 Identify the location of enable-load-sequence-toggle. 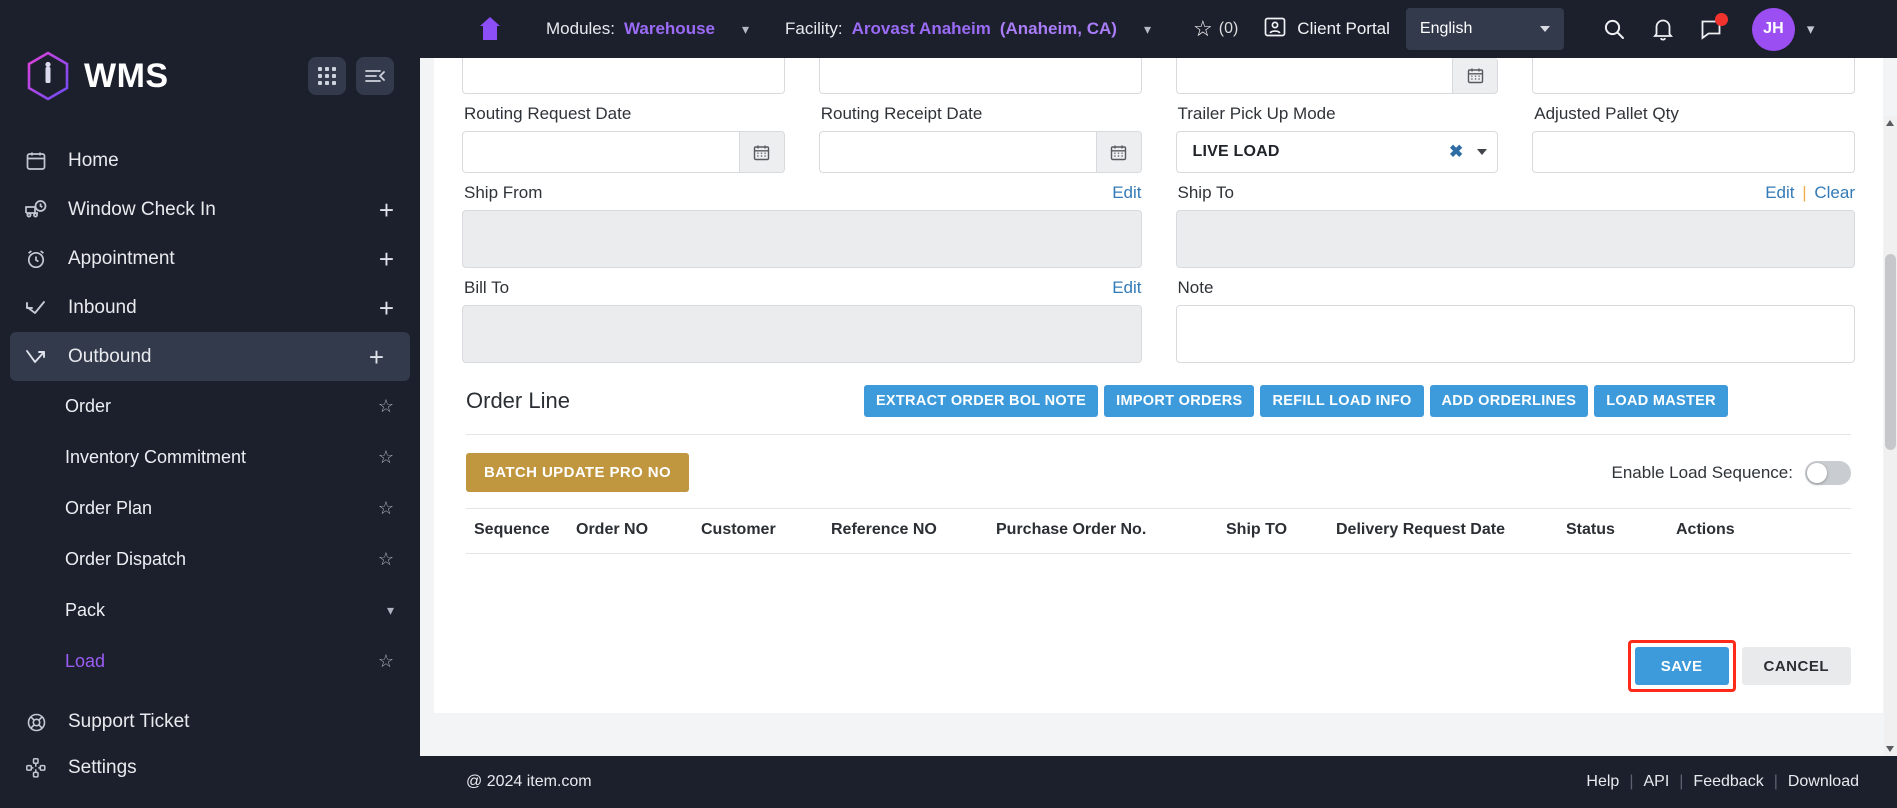
(1828, 472).